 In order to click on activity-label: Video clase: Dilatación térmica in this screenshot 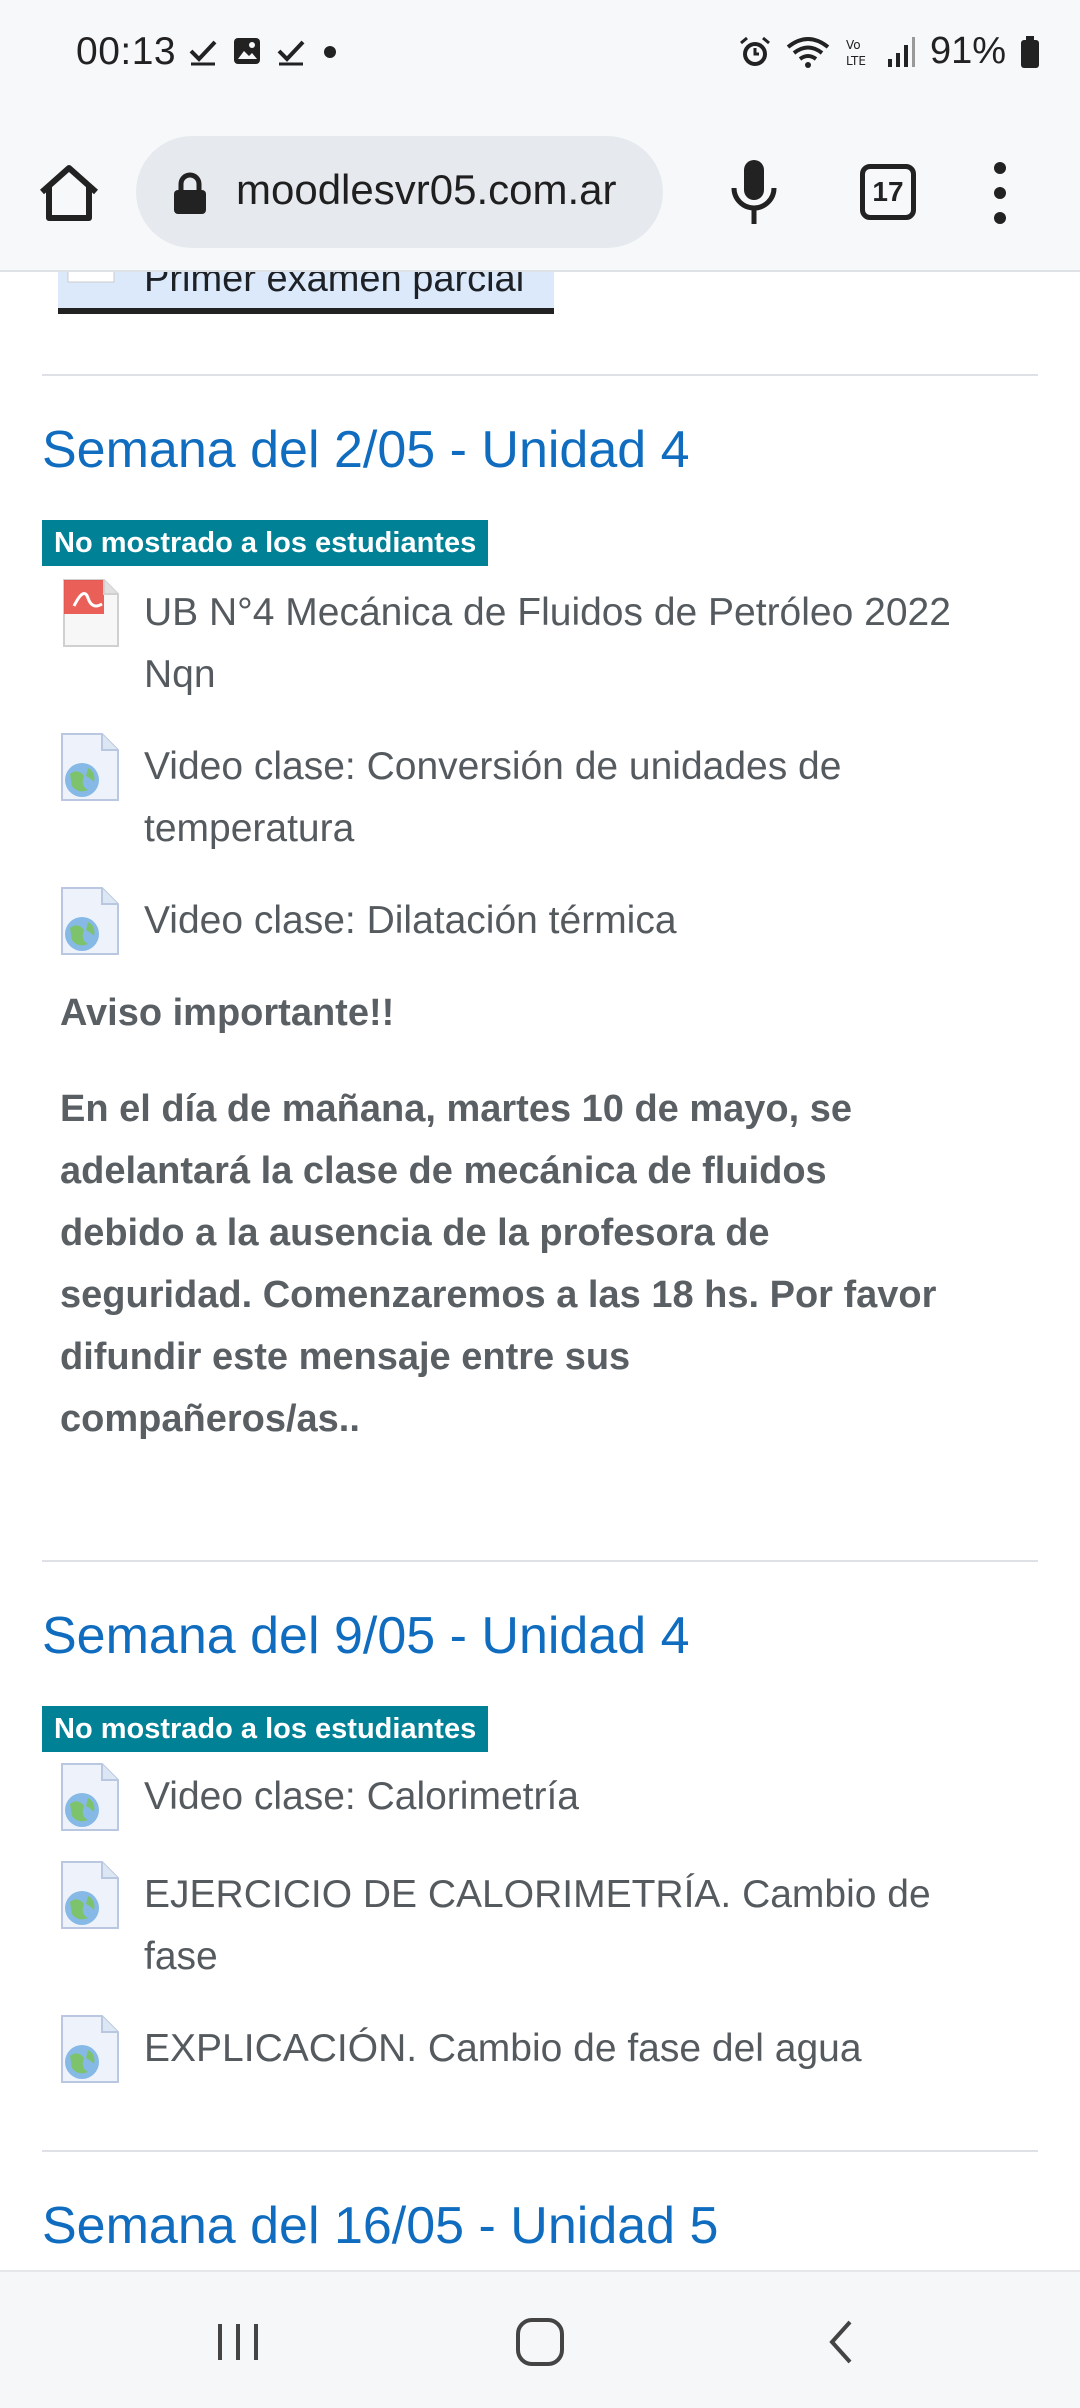, I will do `click(579, 921)`.